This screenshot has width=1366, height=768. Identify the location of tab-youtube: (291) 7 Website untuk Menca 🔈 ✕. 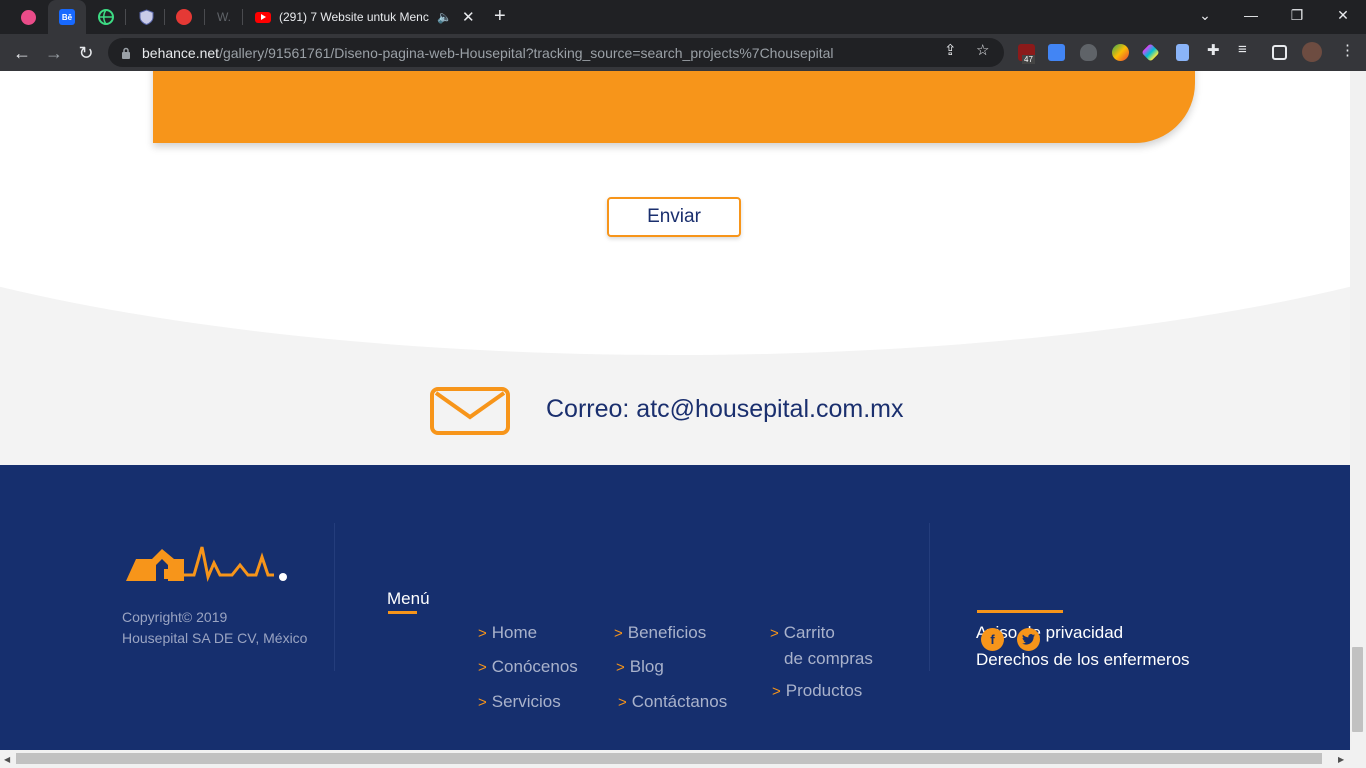
(362, 17).